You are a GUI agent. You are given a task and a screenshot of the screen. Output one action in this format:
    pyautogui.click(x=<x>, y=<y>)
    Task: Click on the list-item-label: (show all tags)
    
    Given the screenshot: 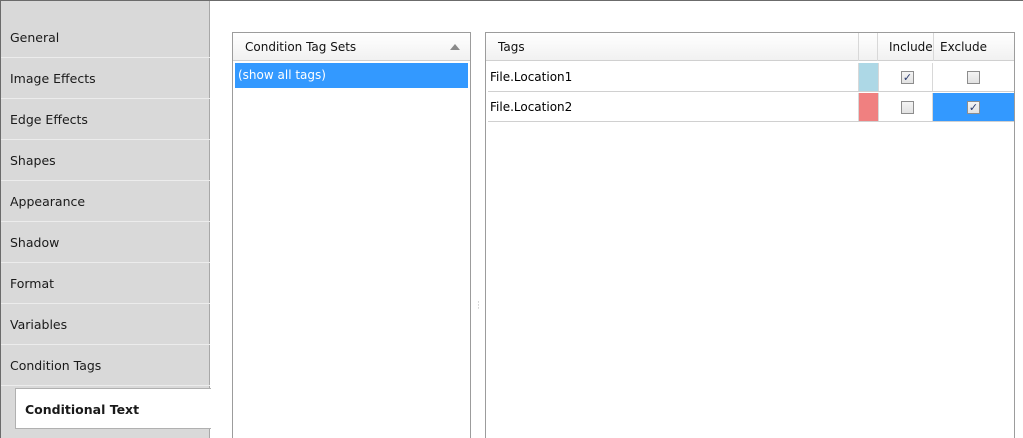 What is the action you would take?
    pyautogui.click(x=282, y=75)
    